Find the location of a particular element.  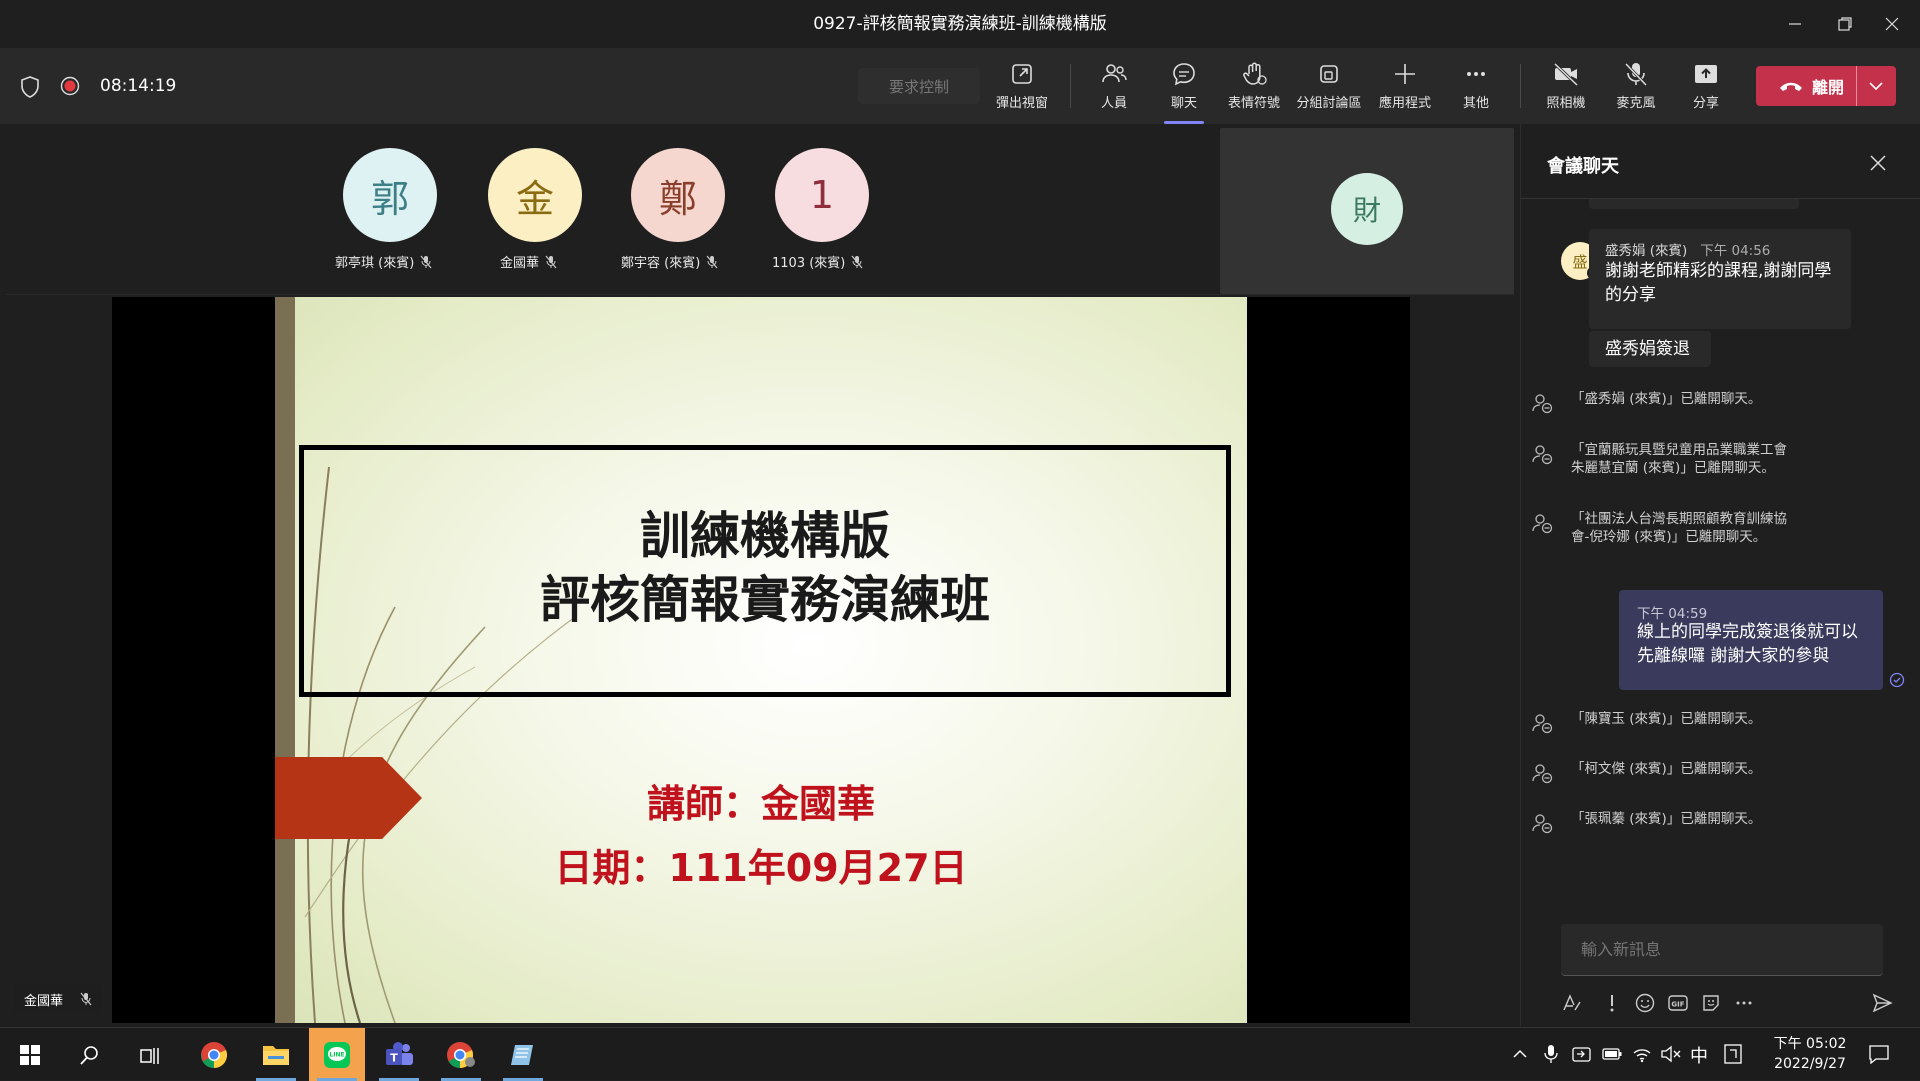

start-button is located at coordinates (30, 1054).